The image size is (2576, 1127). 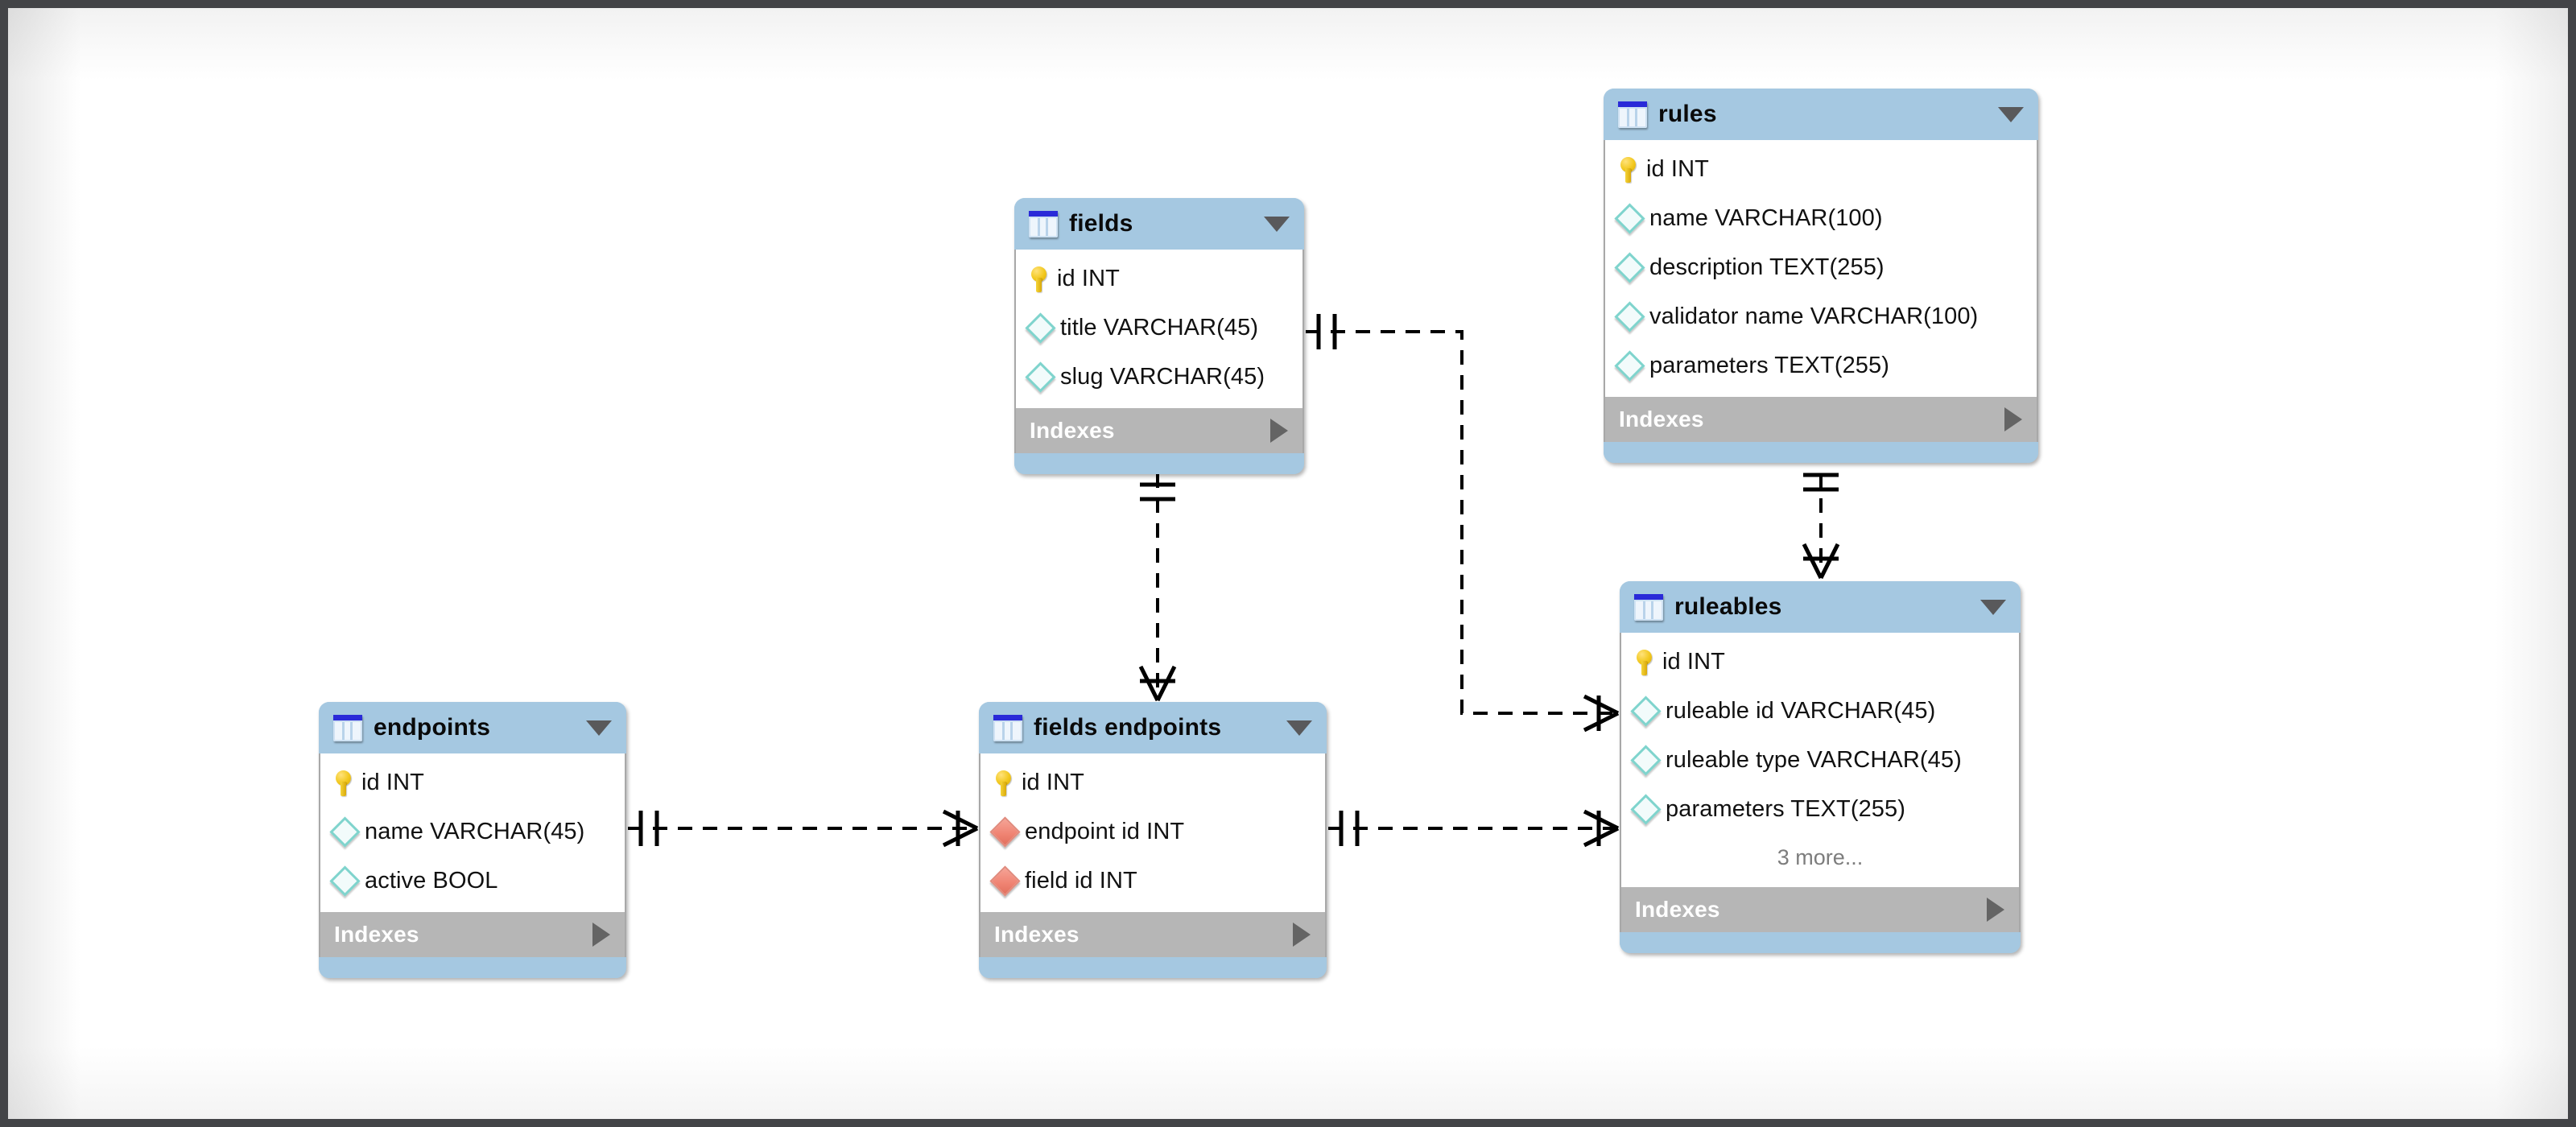 I want to click on cardinality-many-ruleables-left-lower, so click(x=1601, y=828).